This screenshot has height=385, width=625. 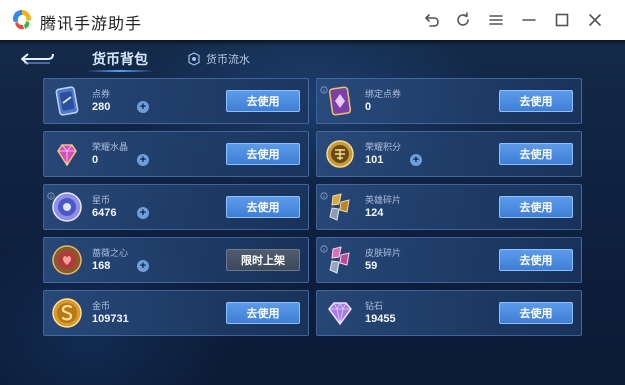 What do you see at coordinates (374, 306) in the screenshot?
I see `currency-name: 钻石` at bounding box center [374, 306].